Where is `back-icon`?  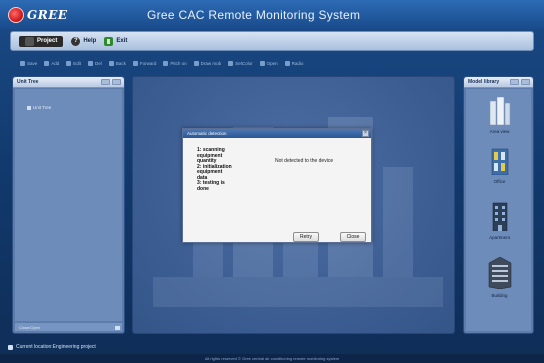
back-icon is located at coordinates (111, 63).